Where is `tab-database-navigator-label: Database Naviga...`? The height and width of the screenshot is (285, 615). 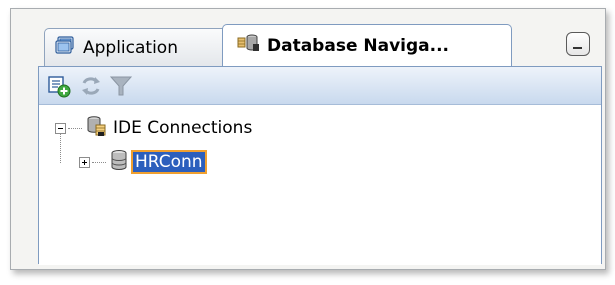 tab-database-navigator-label: Database Naviga... is located at coordinates (358, 45).